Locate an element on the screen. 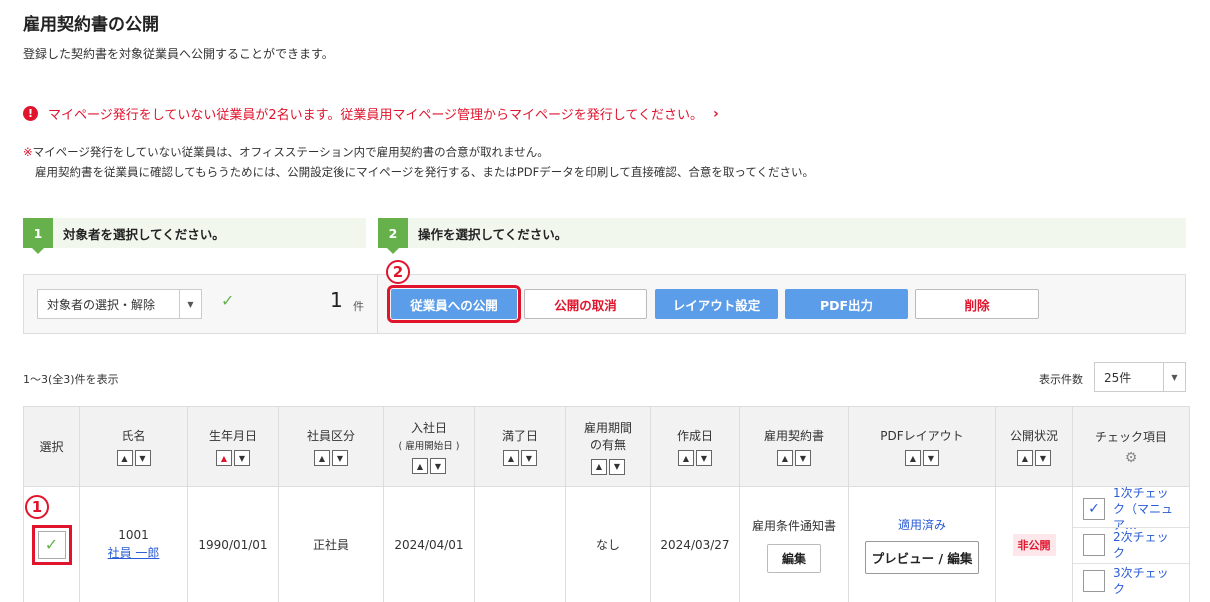 The image size is (1210, 602). col-pdf-layout: PDFレイアウト ▲ ▼ is located at coordinates (922, 446).